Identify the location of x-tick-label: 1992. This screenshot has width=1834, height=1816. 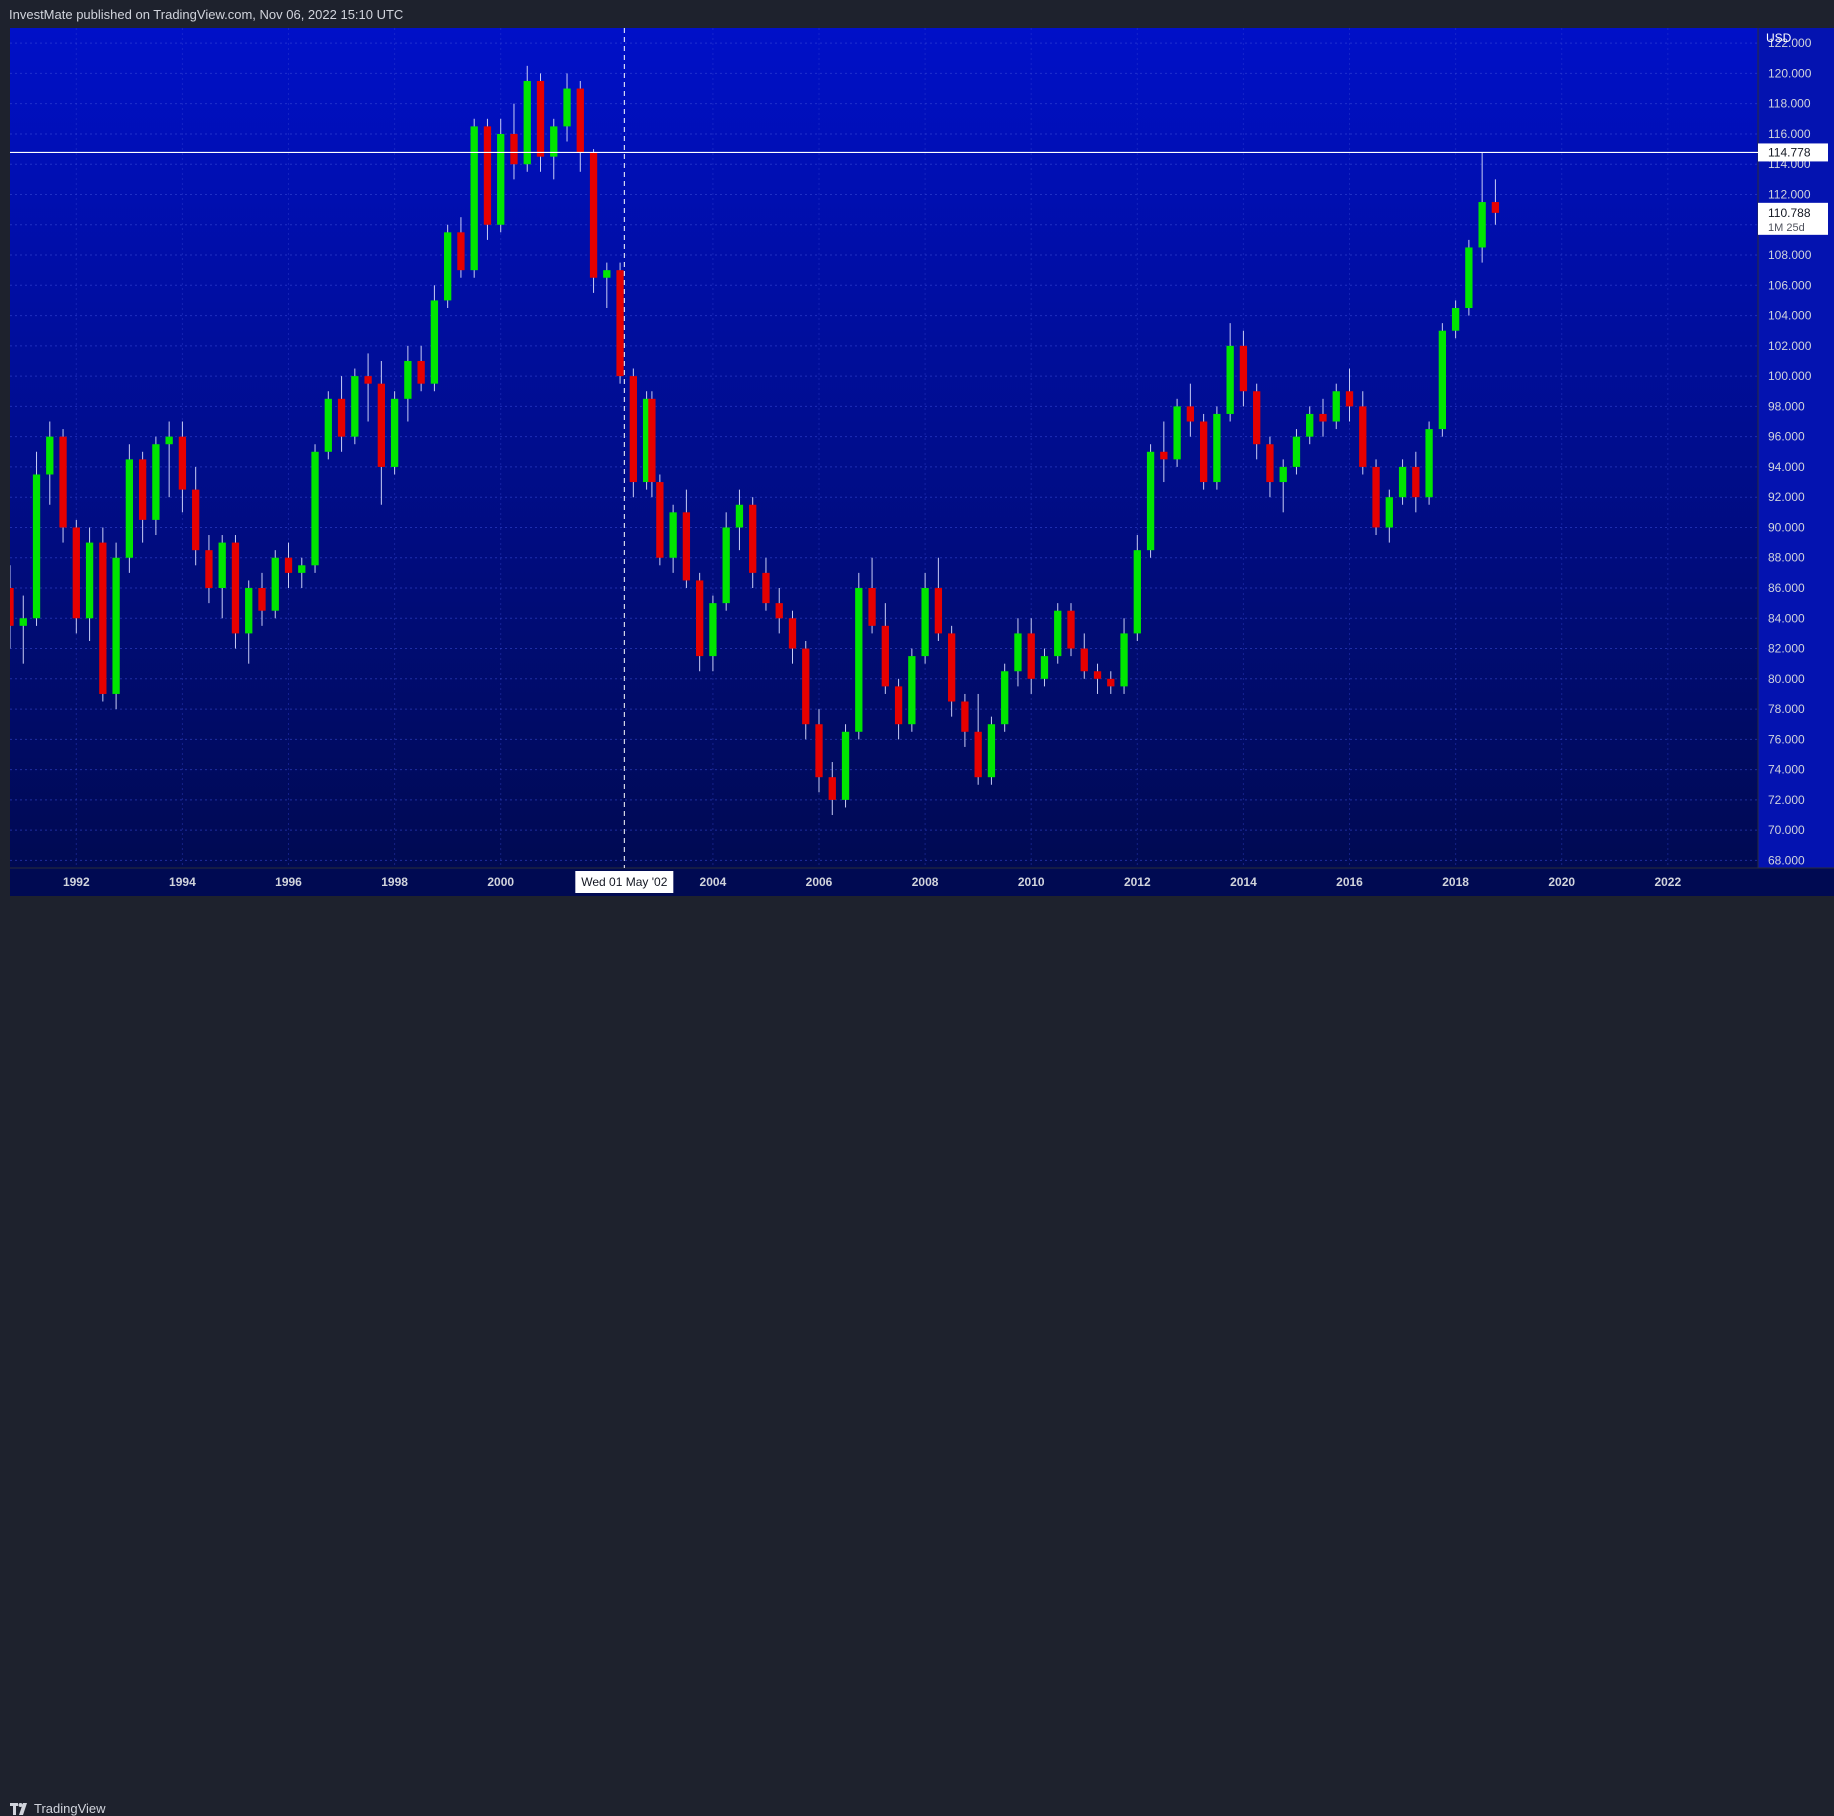
(76, 882).